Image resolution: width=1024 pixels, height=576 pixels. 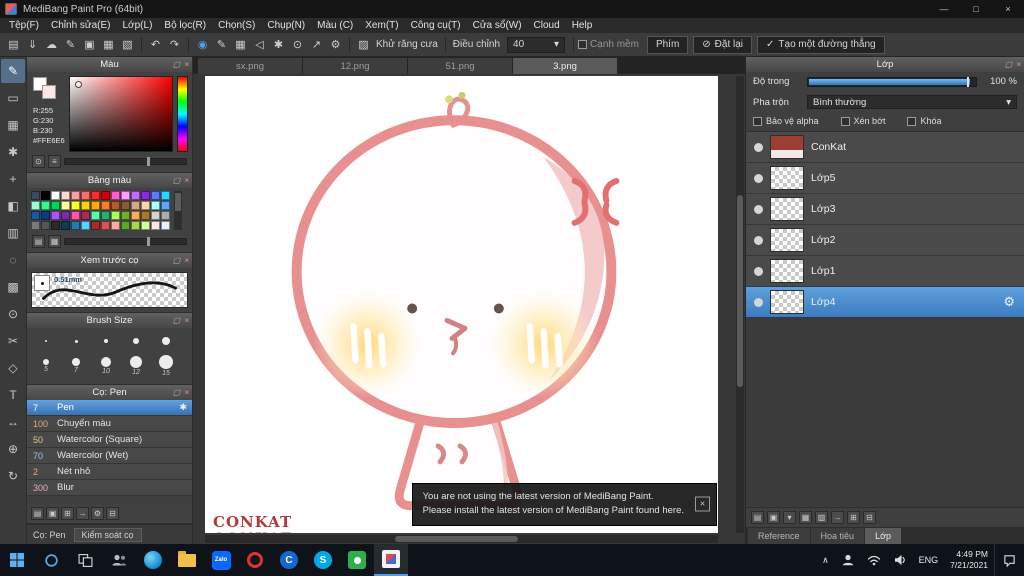 I want to click on redo-icon: ↷, so click(x=174, y=45).